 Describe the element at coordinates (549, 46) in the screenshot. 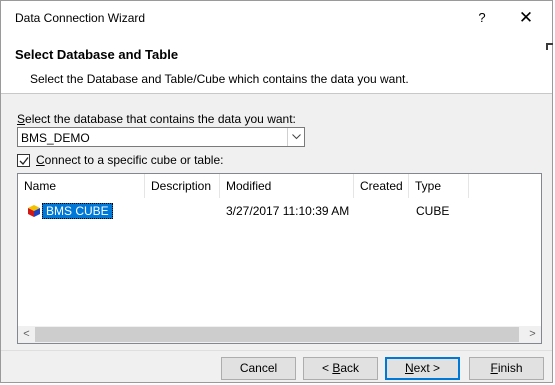

I see `corner-mark-icon` at that location.